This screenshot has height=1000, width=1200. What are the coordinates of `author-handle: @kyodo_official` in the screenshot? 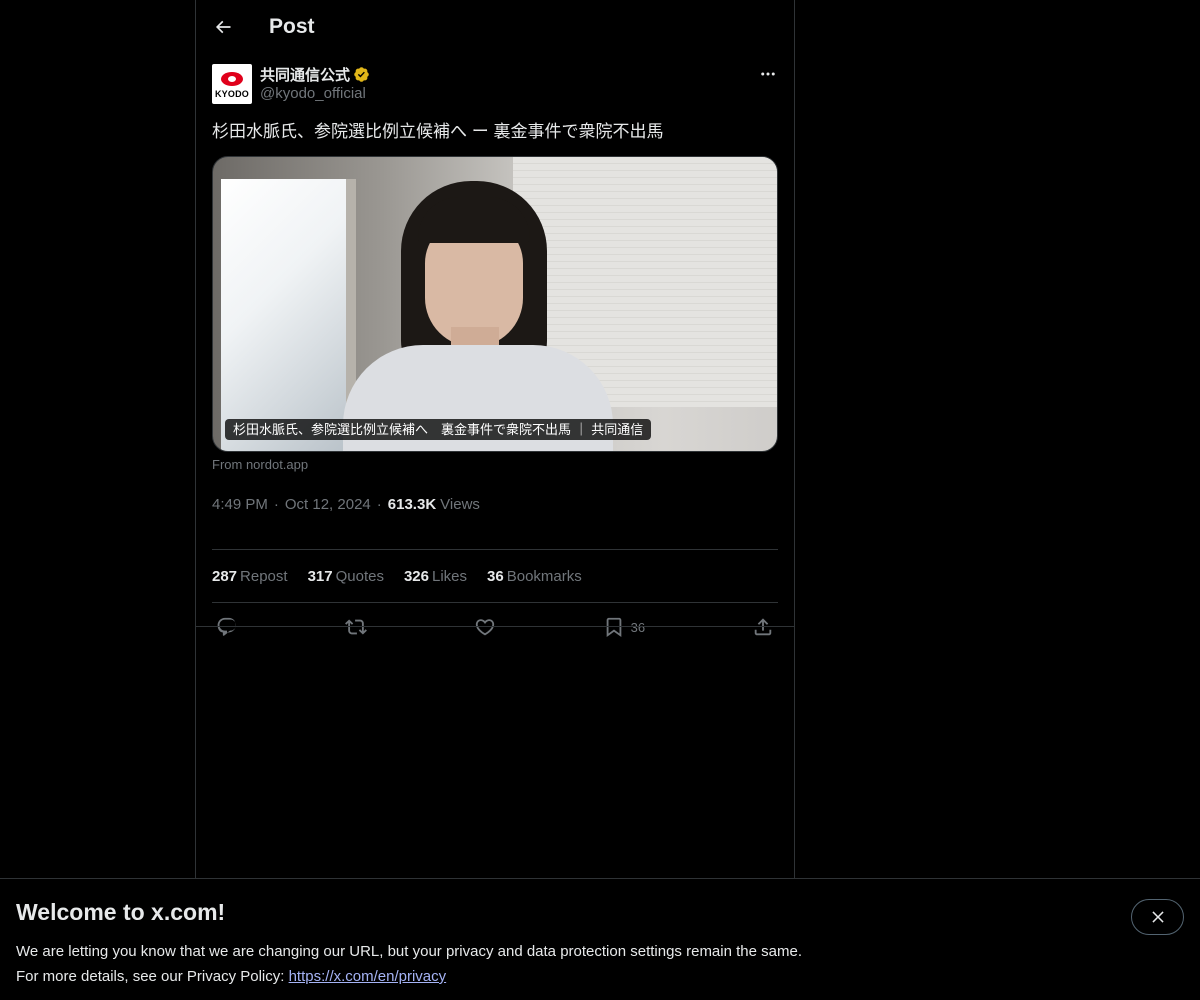 It's located at (315, 93).